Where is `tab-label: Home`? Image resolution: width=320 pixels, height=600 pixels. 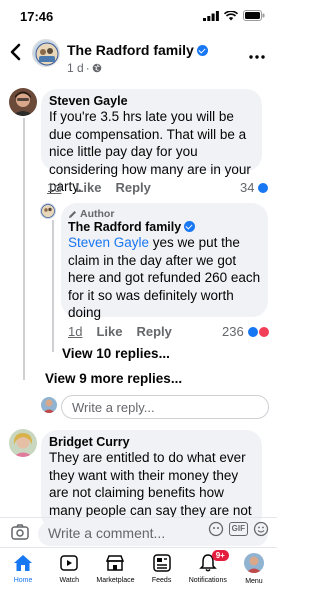
tab-label: Home is located at coordinates (23, 580).